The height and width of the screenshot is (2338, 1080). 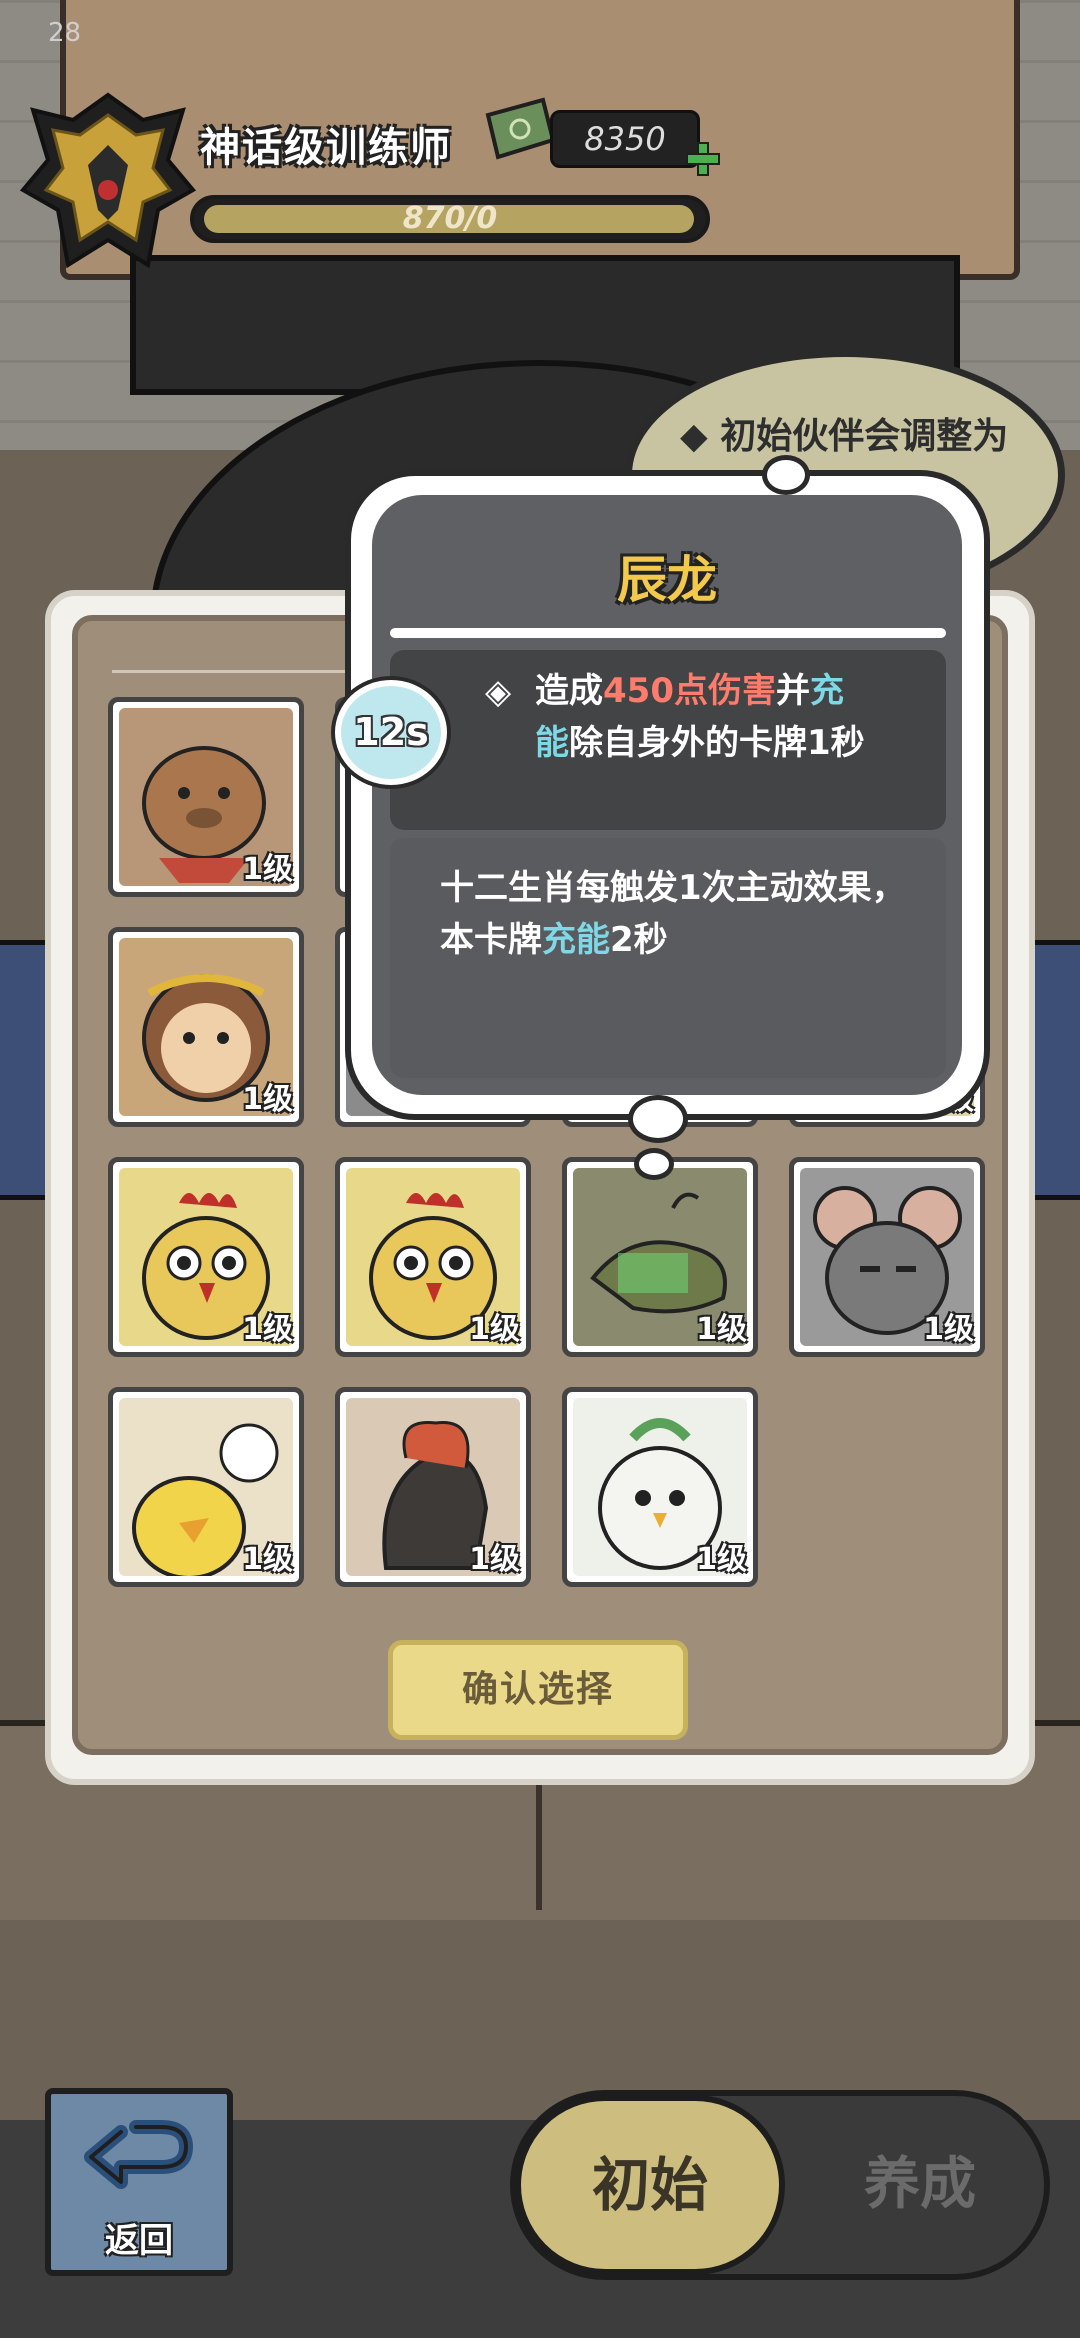 What do you see at coordinates (689, 691) in the screenshot?
I see `desc-damage: 450点伤害` at bounding box center [689, 691].